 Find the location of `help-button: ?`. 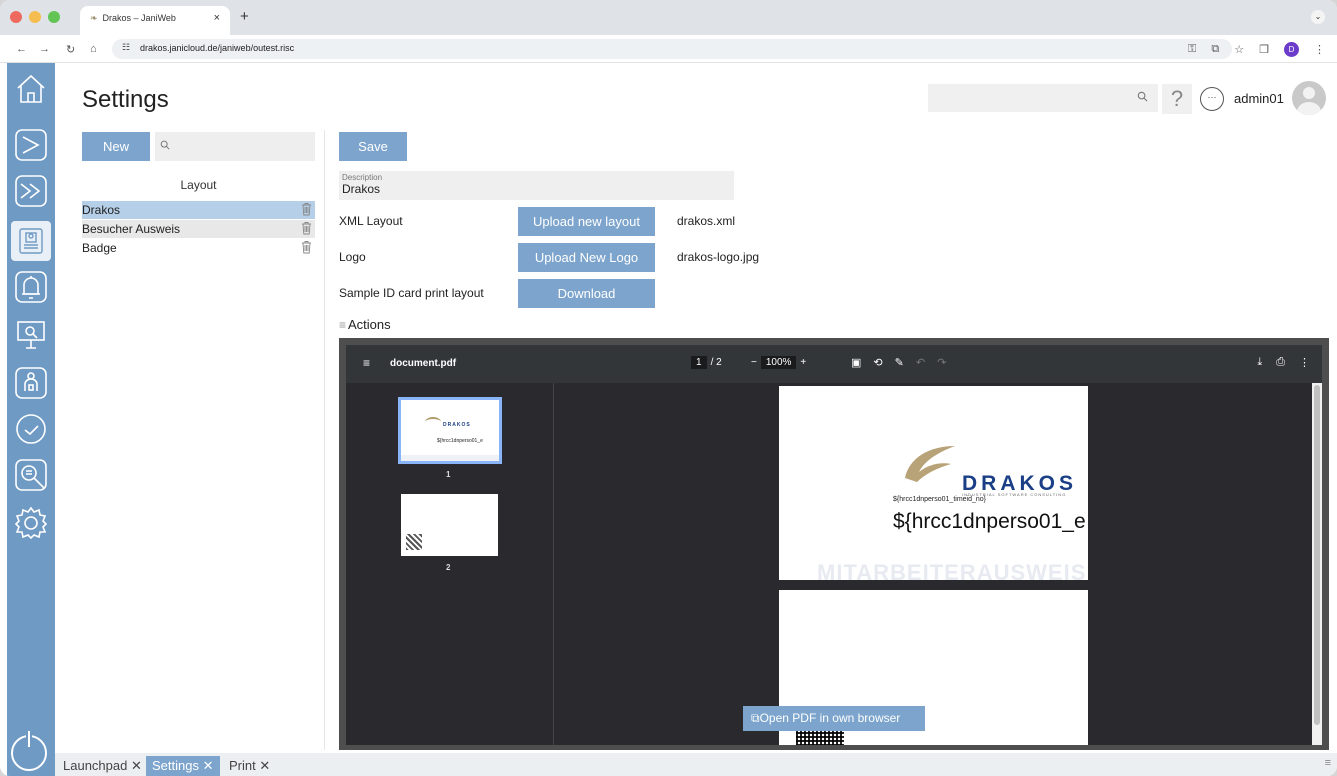

help-button: ? is located at coordinates (1177, 99).